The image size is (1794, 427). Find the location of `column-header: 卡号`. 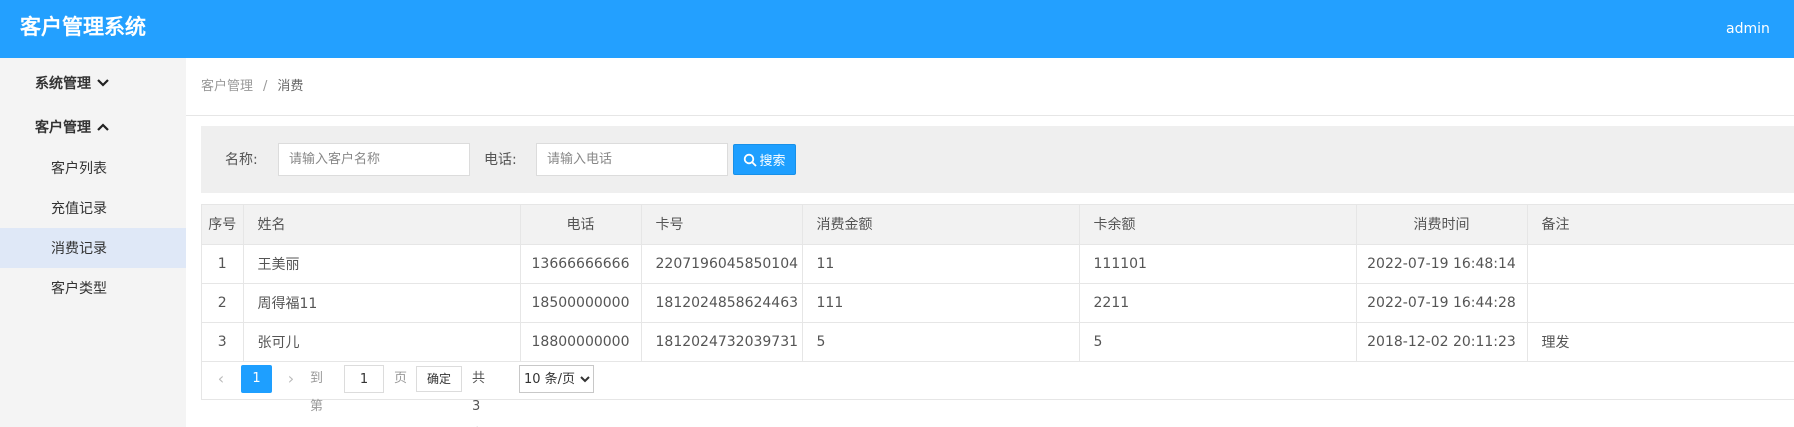

column-header: 卡号 is located at coordinates (722, 225).